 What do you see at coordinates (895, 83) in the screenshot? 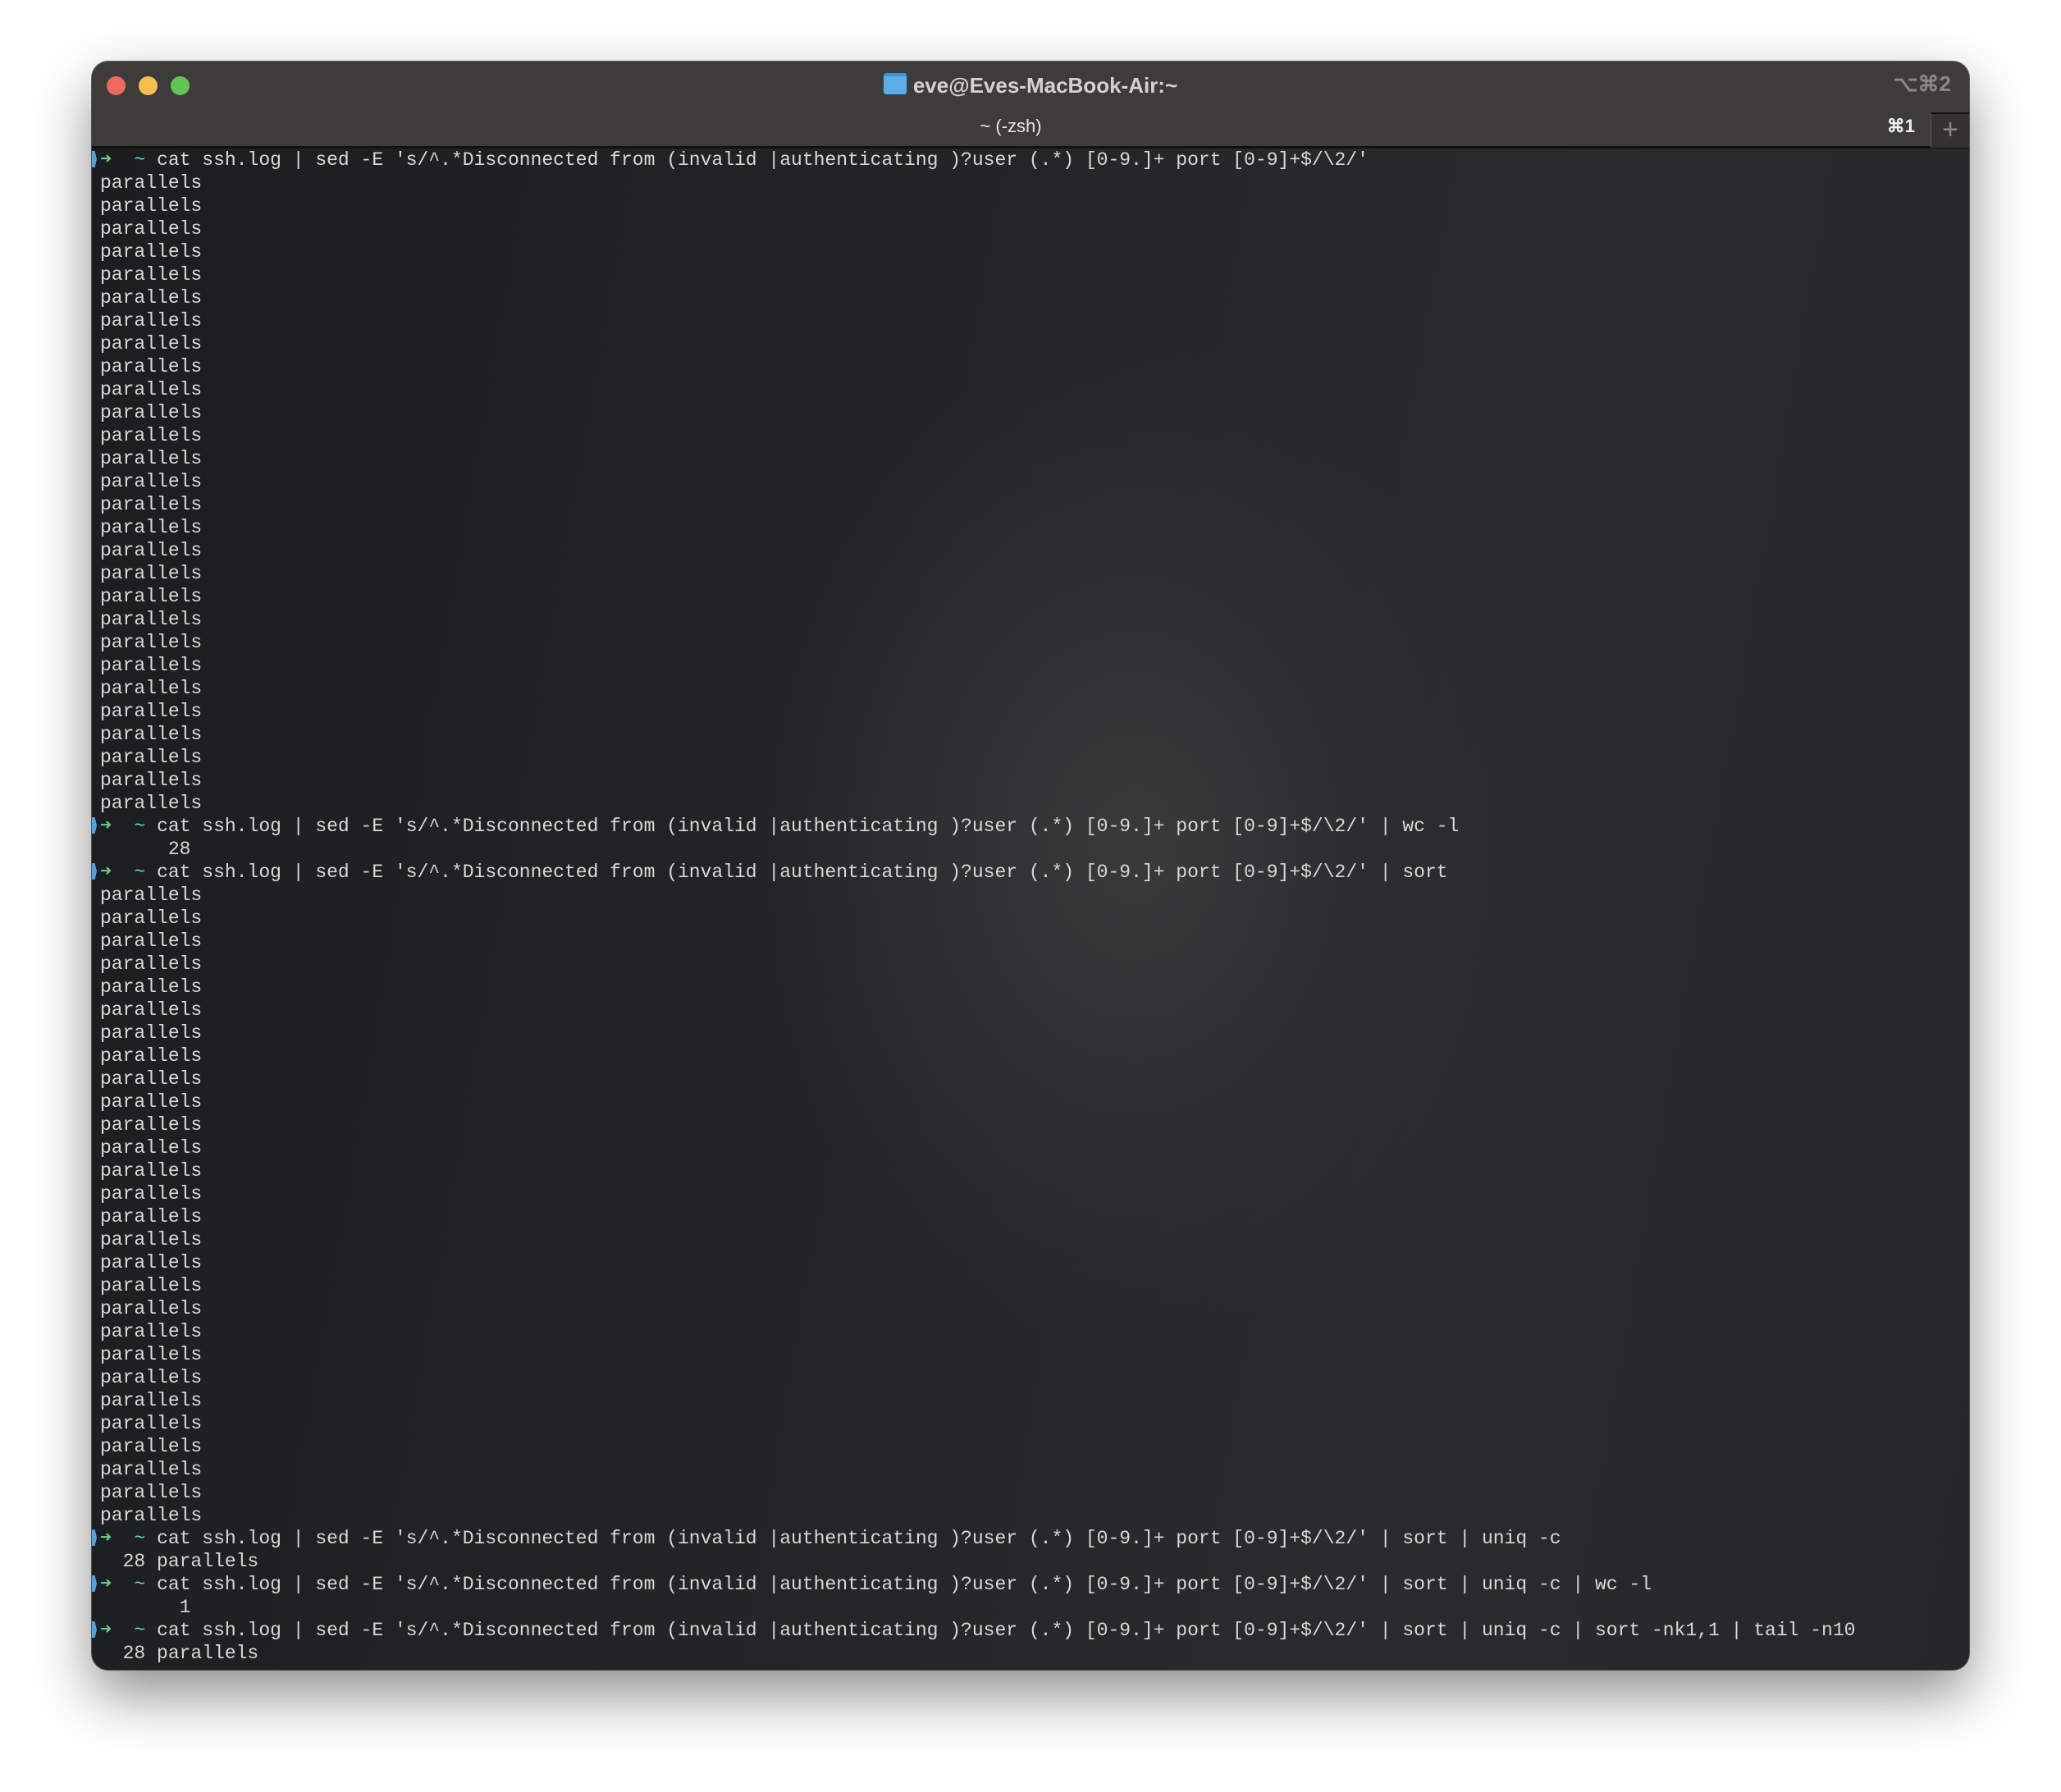
I see `folder-icon` at bounding box center [895, 83].